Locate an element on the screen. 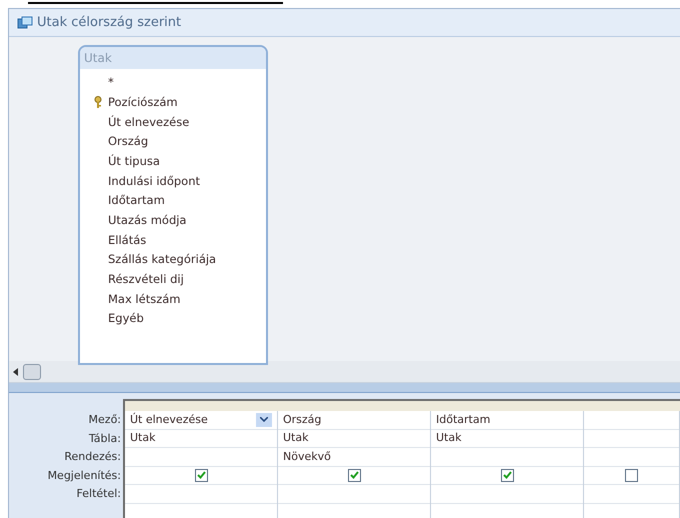 This screenshot has width=680, height=518. row-label: Tábla: is located at coordinates (104, 438).